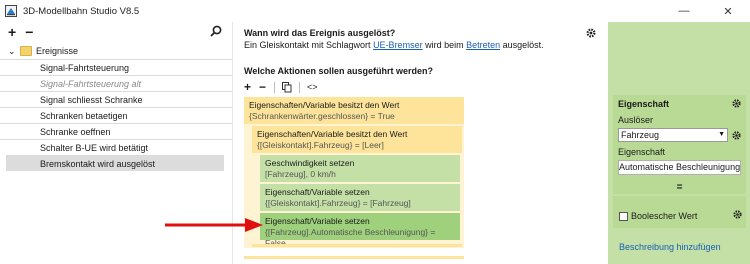  What do you see at coordinates (644, 104) in the screenshot?
I see `card-header: Eigenschaft` at bounding box center [644, 104].